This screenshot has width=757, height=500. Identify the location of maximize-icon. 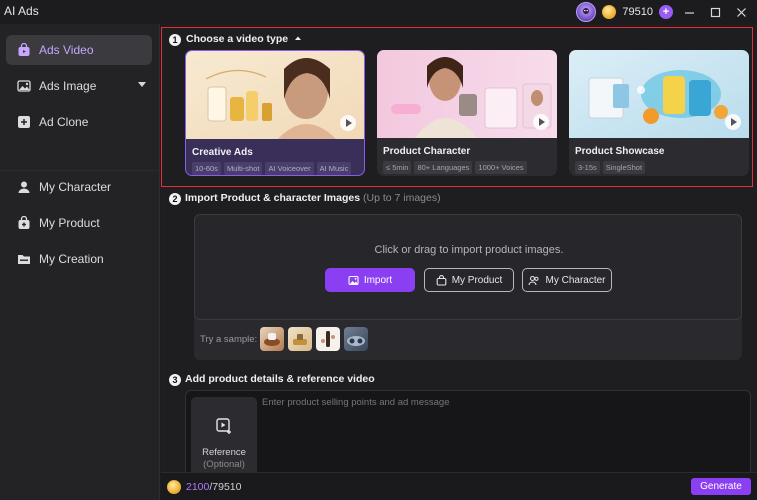
(715, 12).